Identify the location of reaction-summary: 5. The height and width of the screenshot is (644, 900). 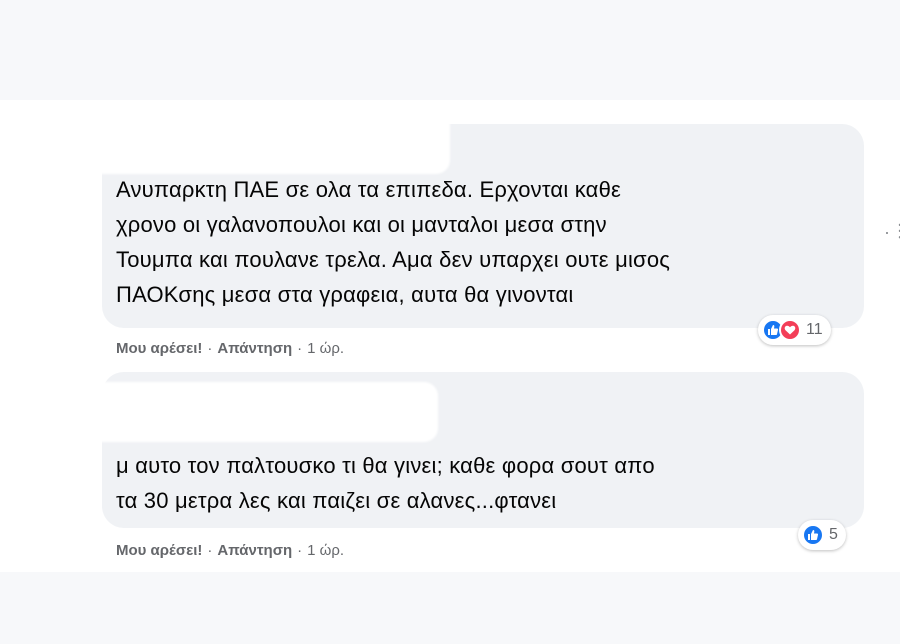
(822, 535).